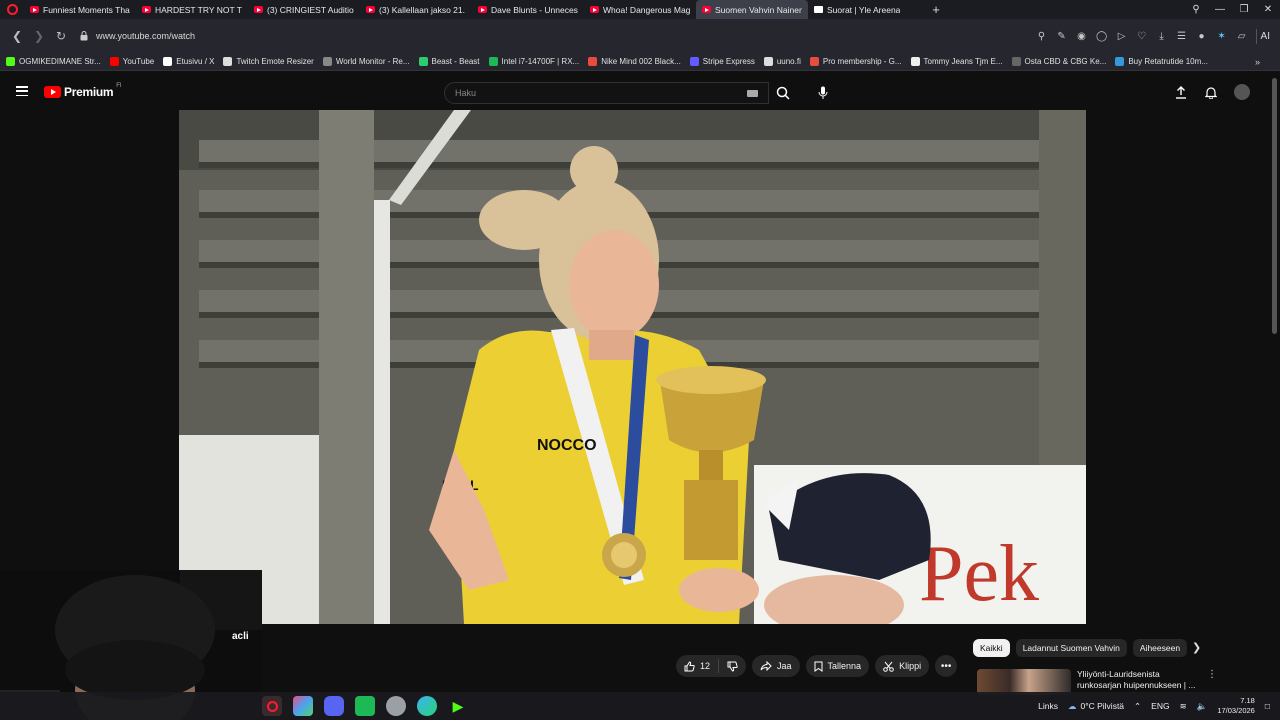  I want to click on discord-taskbar-icon, so click(334, 706).